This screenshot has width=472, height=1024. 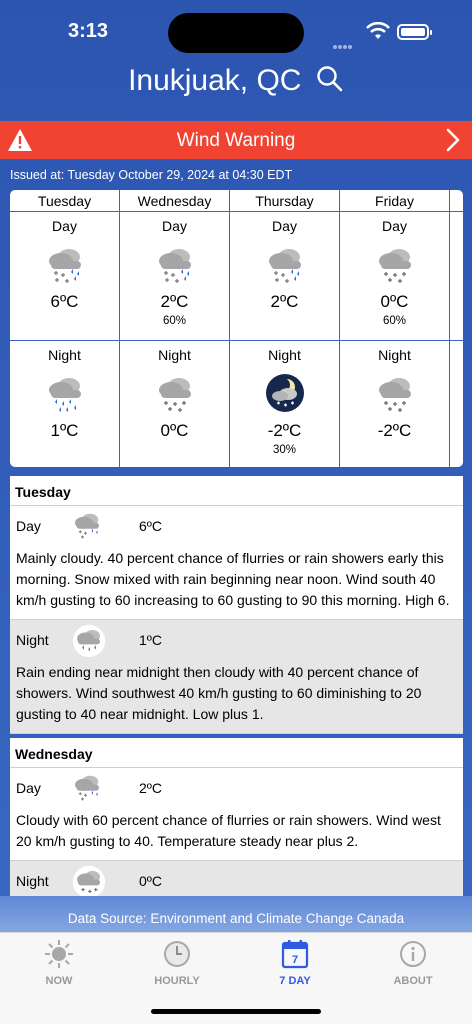 I want to click on day-name: Wednesday, so click(x=174, y=201).